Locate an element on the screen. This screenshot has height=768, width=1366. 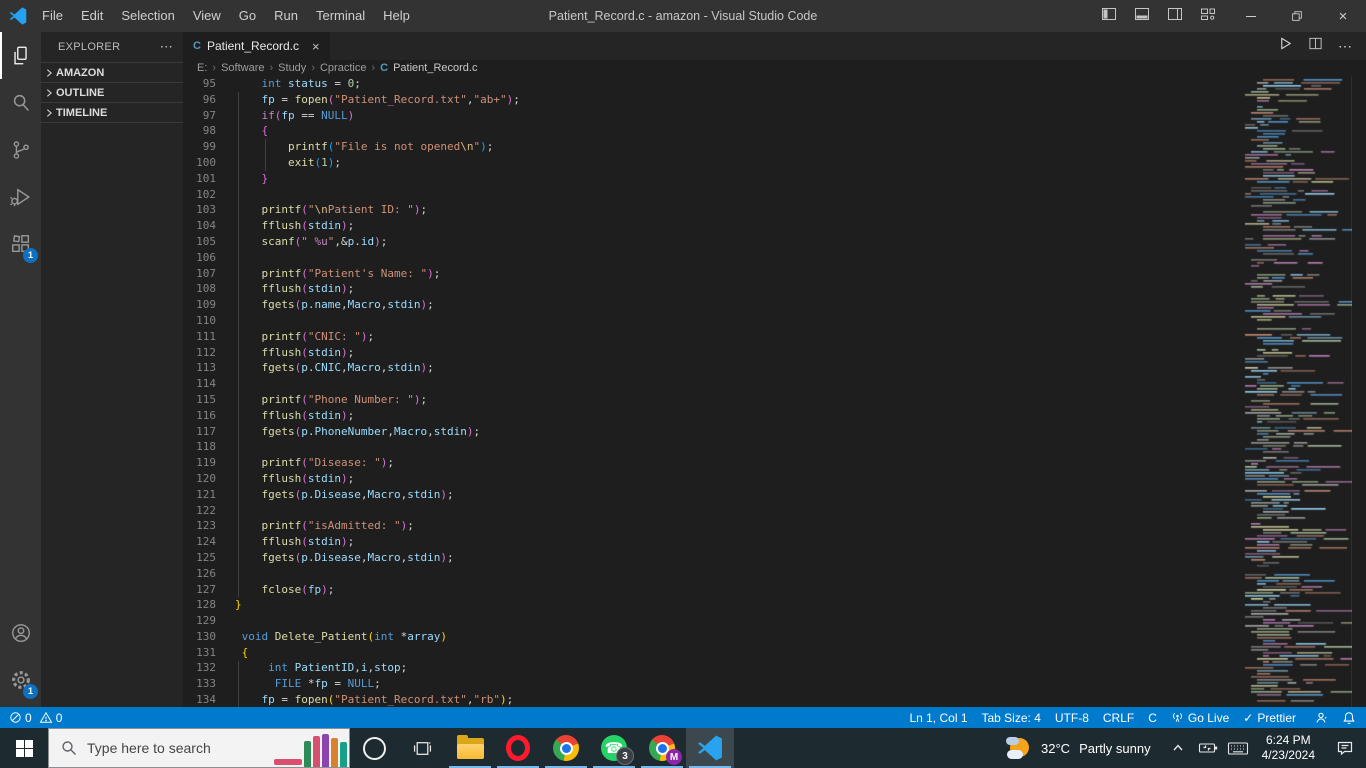
code-line-132: int PatientID,i,stop; is located at coordinates (338, 668).